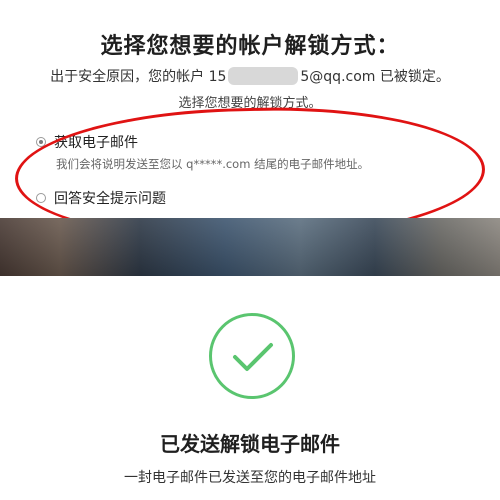 Image resolution: width=500 pixels, height=500 pixels. Describe the element at coordinates (41, 142) in the screenshot. I see `radio-get-email` at that location.